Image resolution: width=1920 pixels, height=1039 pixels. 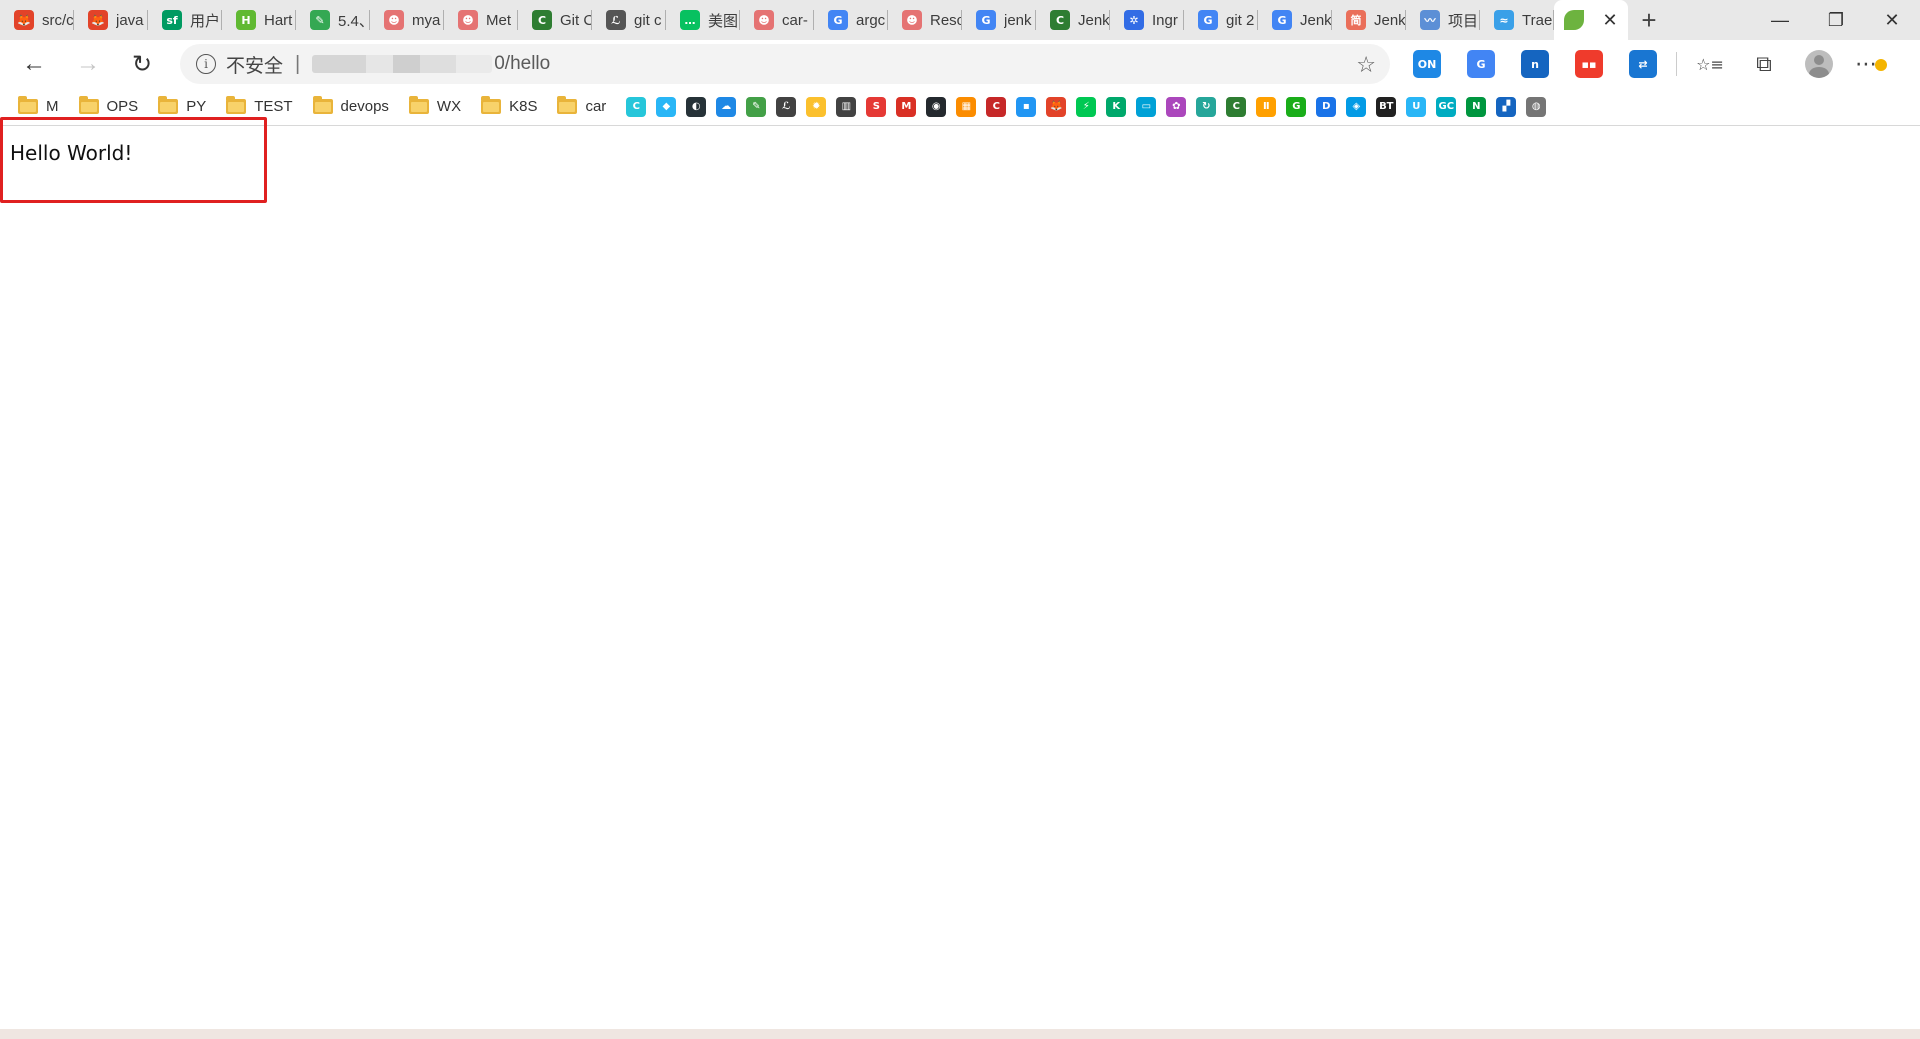 I want to click on bookmark-folder-label: PY, so click(x=196, y=106).